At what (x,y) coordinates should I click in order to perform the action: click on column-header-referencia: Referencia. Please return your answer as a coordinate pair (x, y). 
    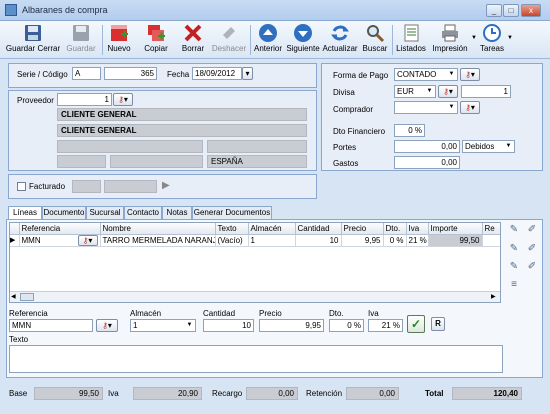
    Looking at the image, I should click on (60, 229).